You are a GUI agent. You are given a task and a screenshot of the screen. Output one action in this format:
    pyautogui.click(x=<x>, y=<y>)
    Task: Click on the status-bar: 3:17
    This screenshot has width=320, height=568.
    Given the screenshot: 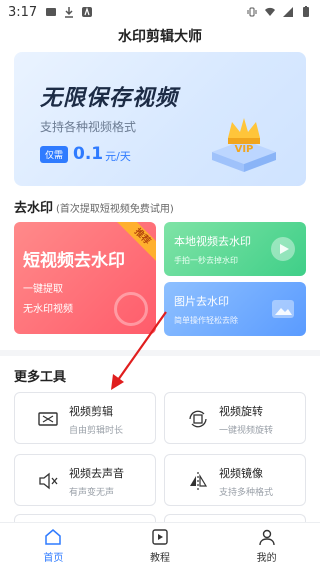 What is the action you would take?
    pyautogui.click(x=160, y=12)
    